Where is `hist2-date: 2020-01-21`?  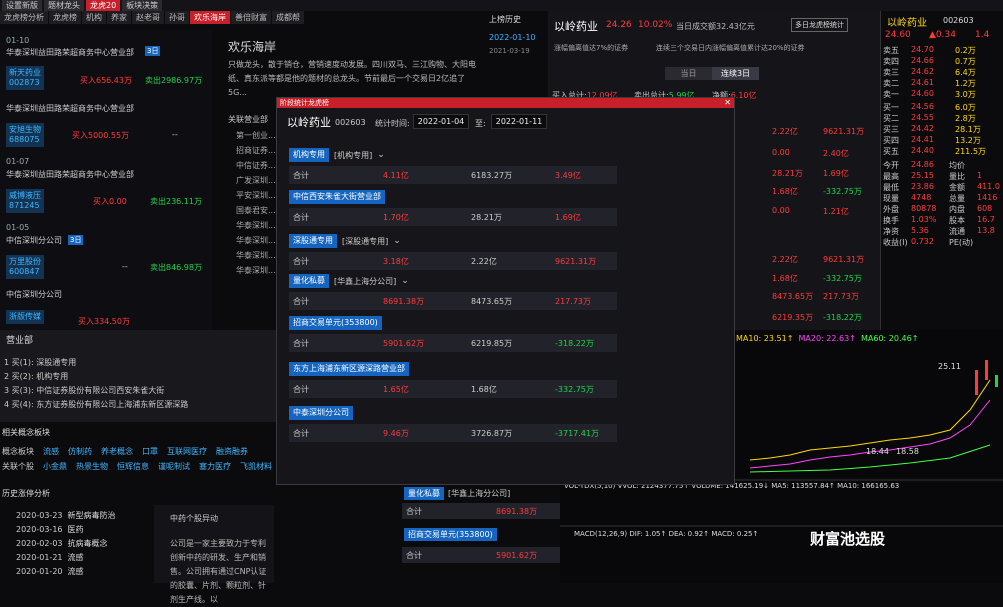 hist2-date: 2020-01-21 is located at coordinates (39, 557).